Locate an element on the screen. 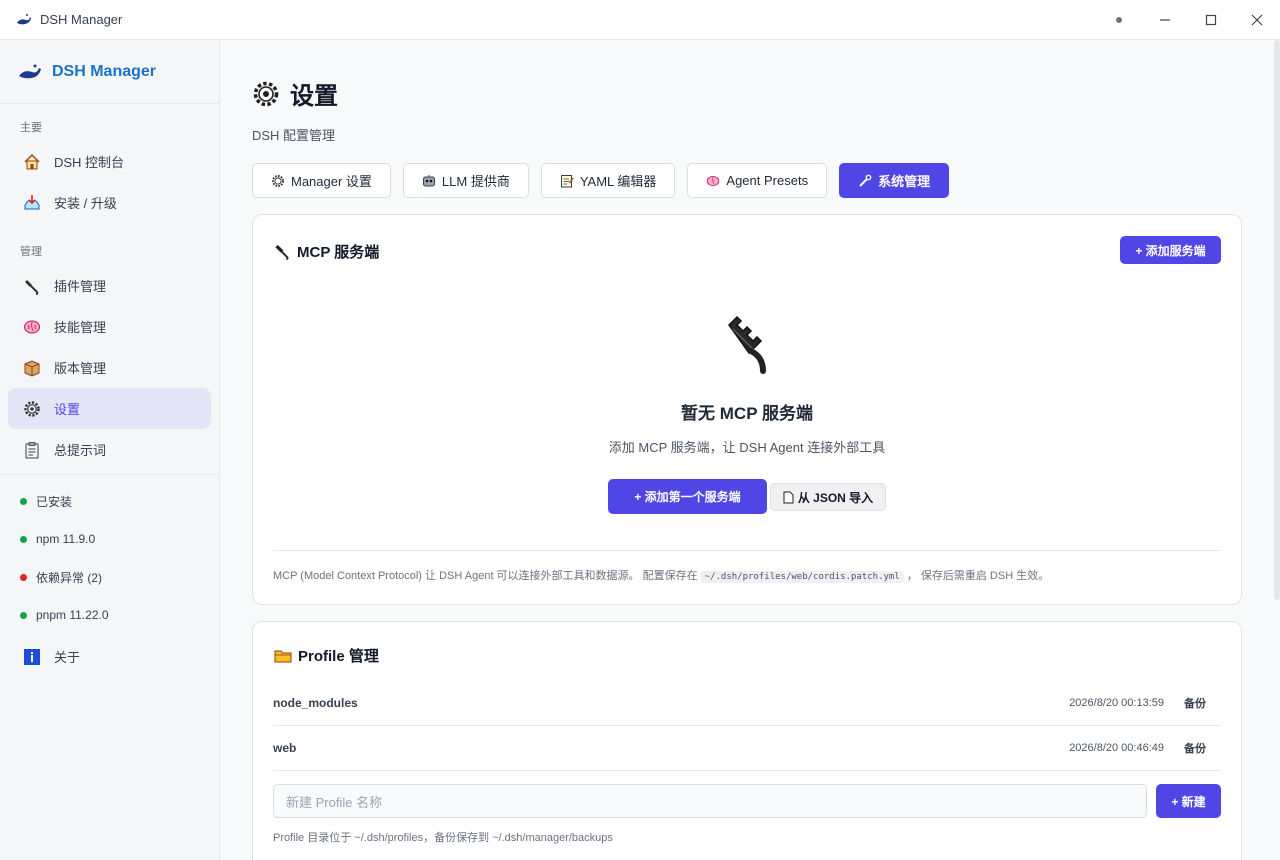  folder-icon is located at coordinates (283, 656).